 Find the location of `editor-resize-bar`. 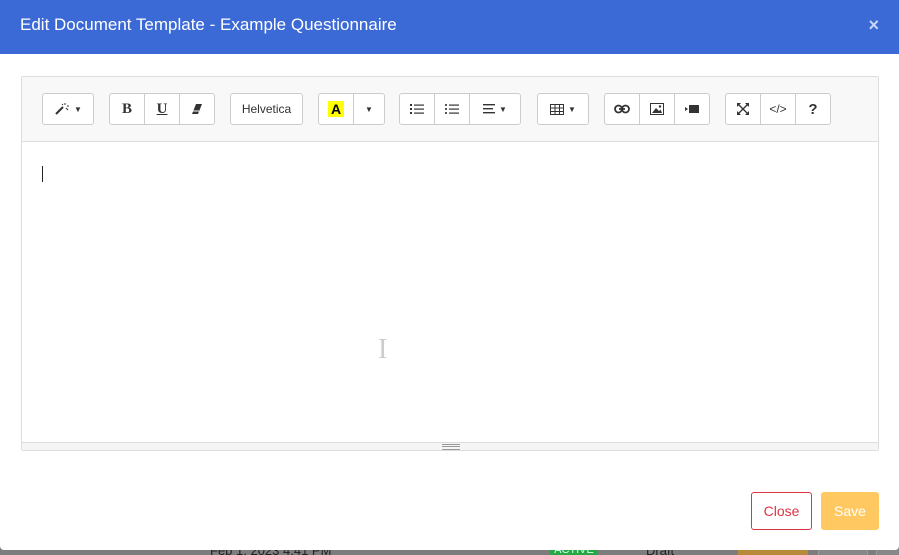

editor-resize-bar is located at coordinates (450, 446).